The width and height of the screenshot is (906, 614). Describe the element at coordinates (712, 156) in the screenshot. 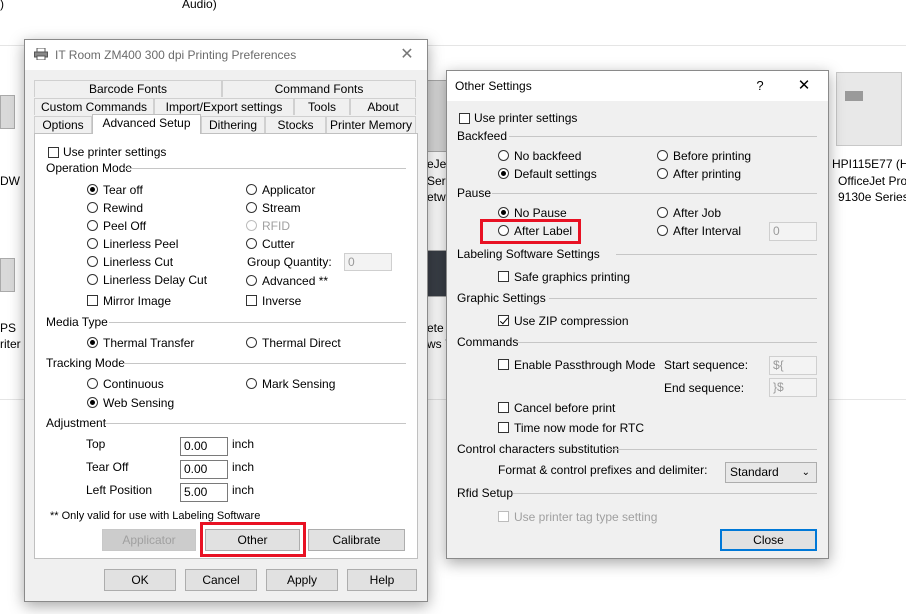

I see `before-printing-label: Before printing` at that location.